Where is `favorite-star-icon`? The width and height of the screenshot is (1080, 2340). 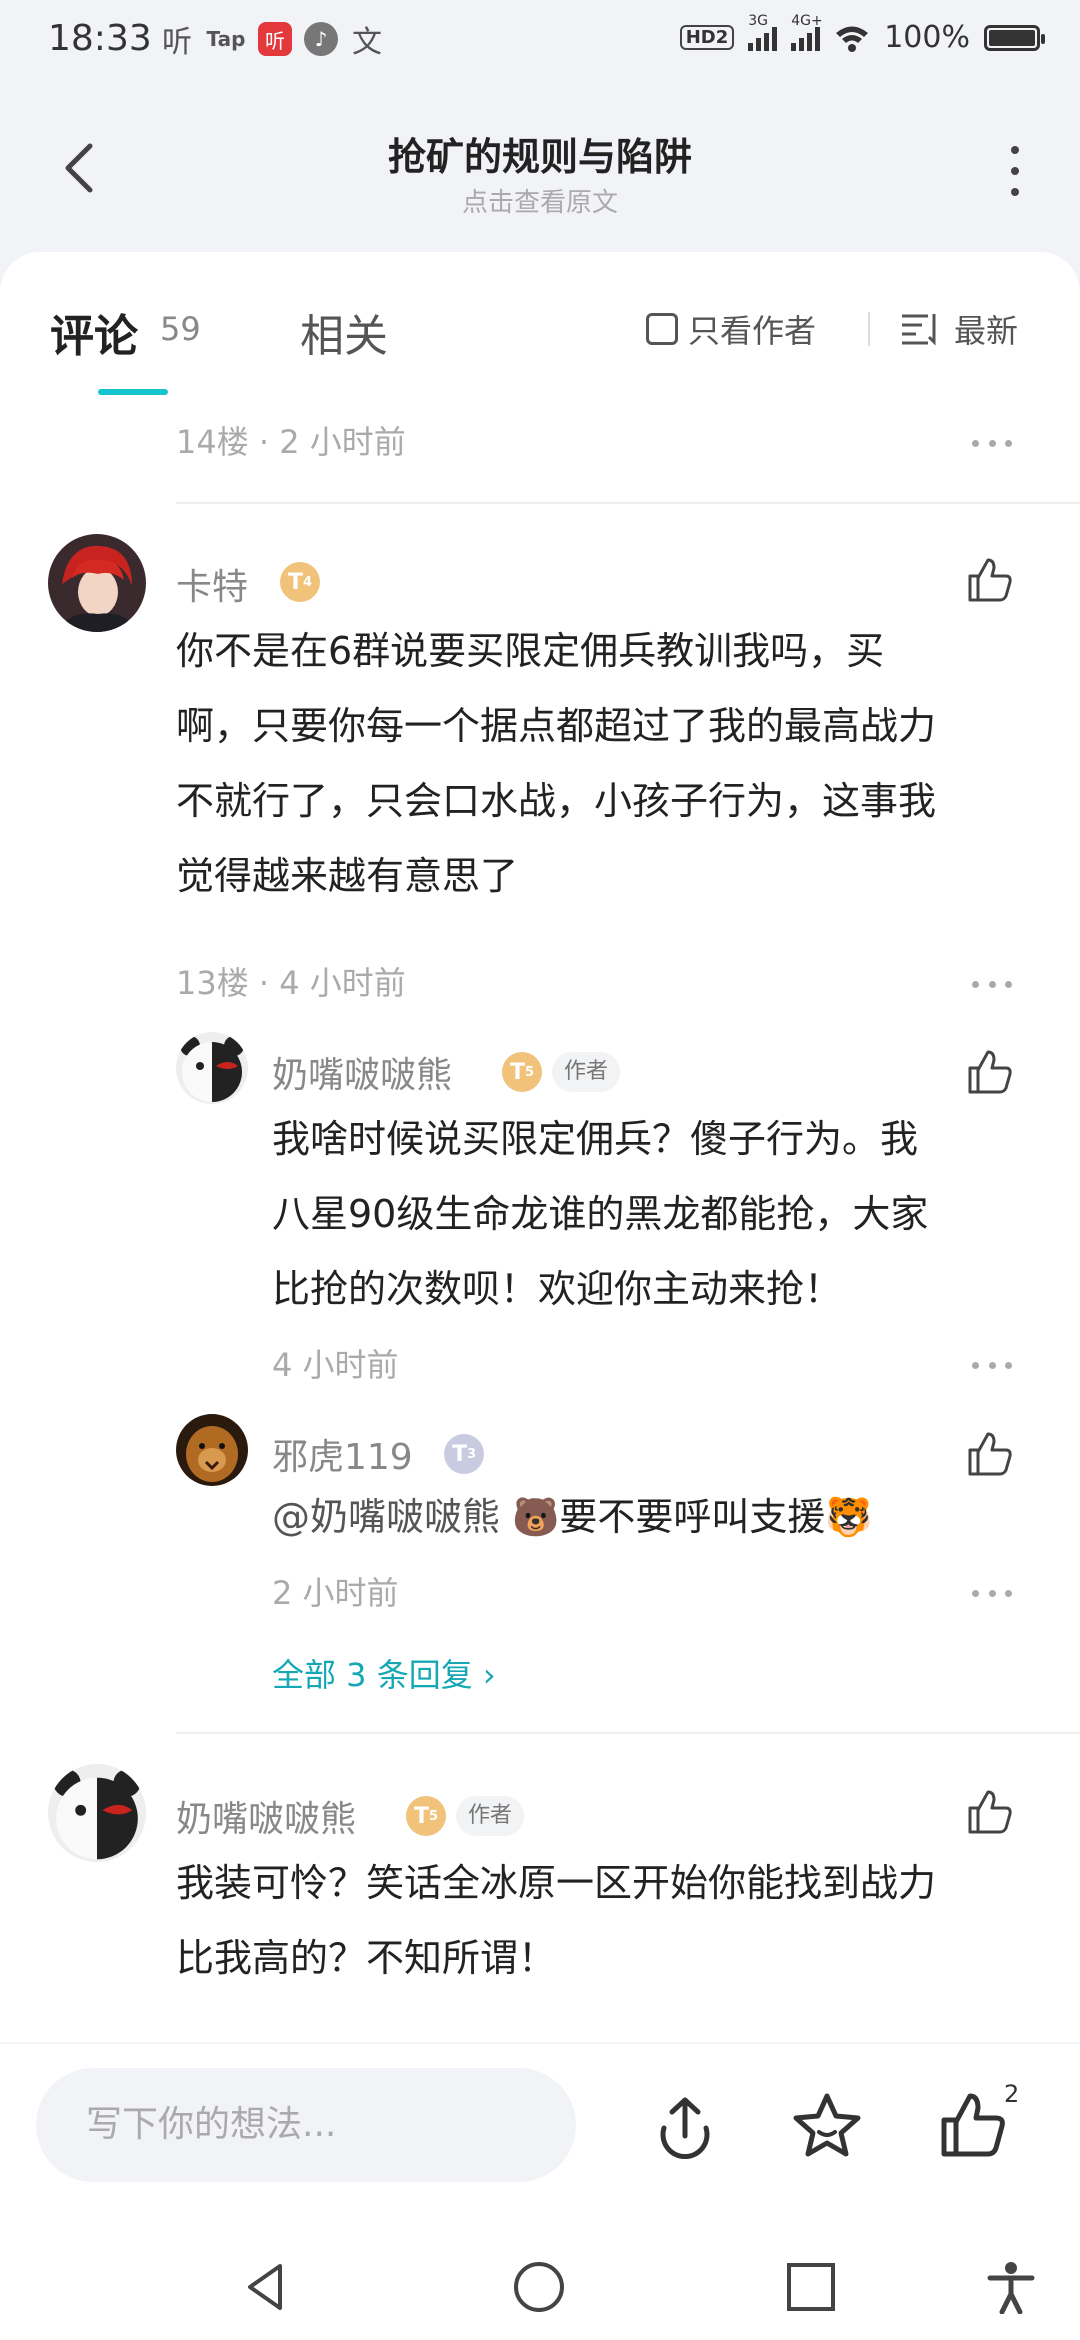
favorite-star-icon is located at coordinates (827, 2125).